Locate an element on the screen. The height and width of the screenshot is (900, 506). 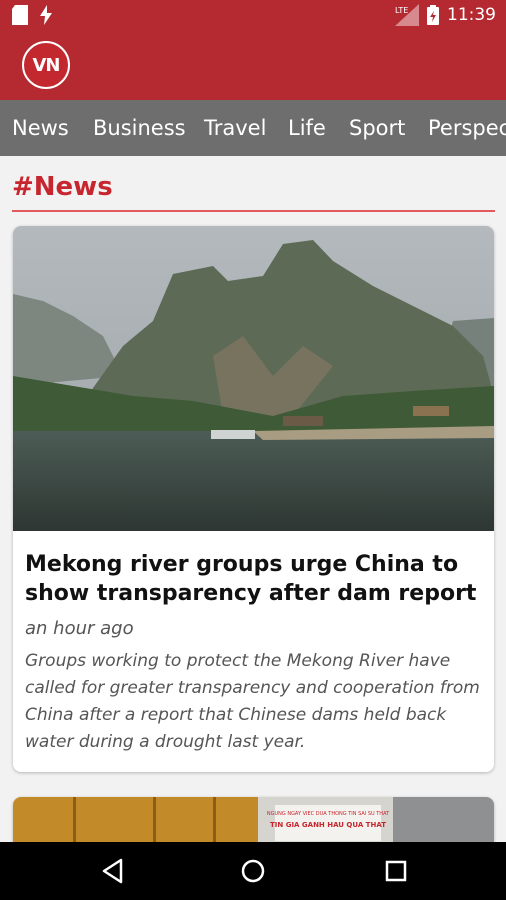
app-bar: VN is located at coordinates (253, 66).